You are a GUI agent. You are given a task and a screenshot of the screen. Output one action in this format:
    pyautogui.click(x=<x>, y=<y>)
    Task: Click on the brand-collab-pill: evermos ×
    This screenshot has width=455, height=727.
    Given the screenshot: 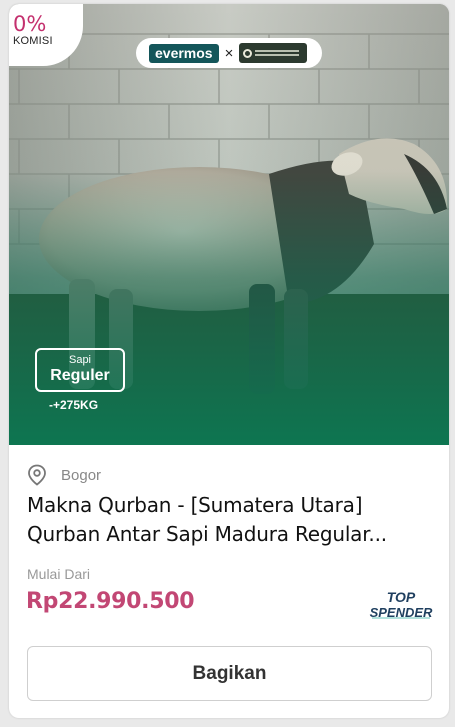 What is the action you would take?
    pyautogui.click(x=229, y=53)
    